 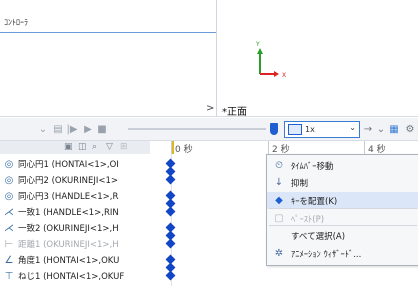 I want to click on tree-item: ⋌ 一致2 (OKURINEJI<1>,H, so click(x=75, y=228).